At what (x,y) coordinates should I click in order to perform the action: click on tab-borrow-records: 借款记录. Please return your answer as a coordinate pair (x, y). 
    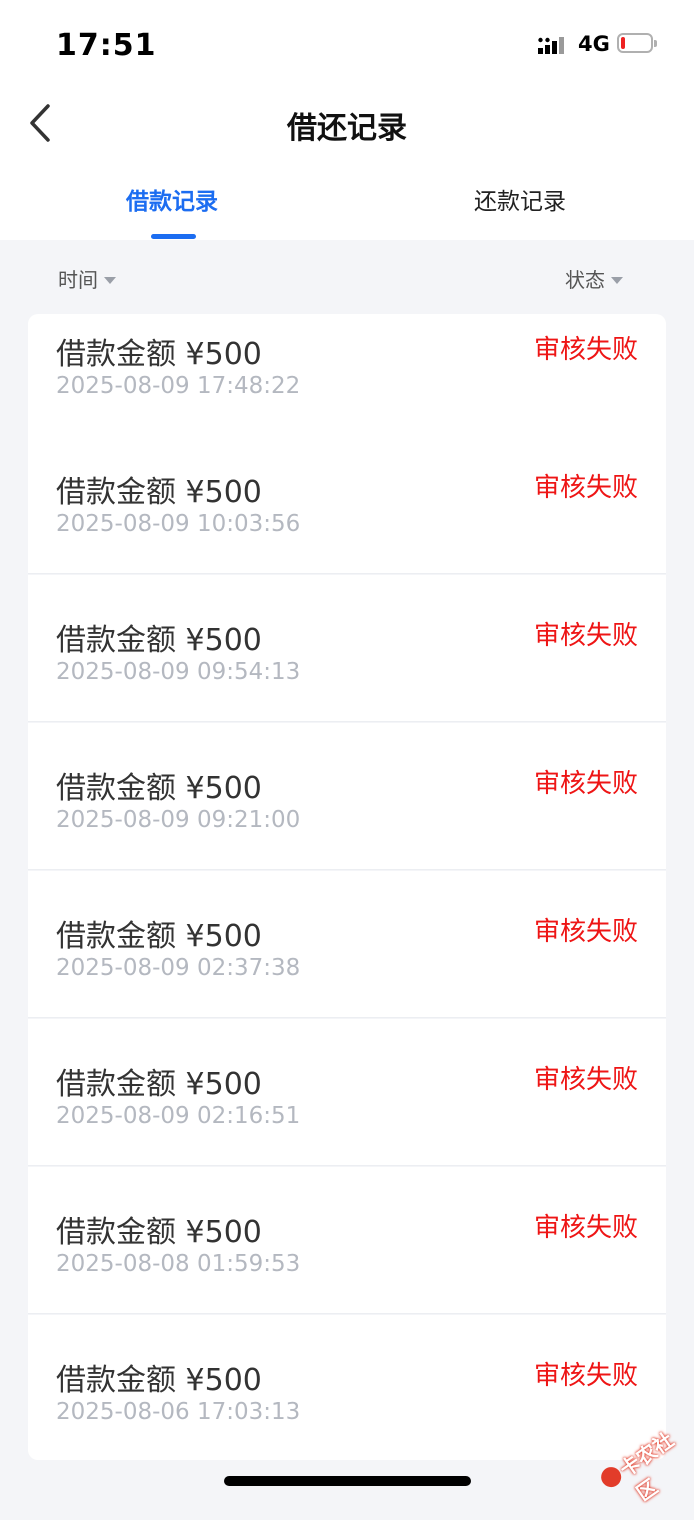
    Looking at the image, I should click on (172, 199).